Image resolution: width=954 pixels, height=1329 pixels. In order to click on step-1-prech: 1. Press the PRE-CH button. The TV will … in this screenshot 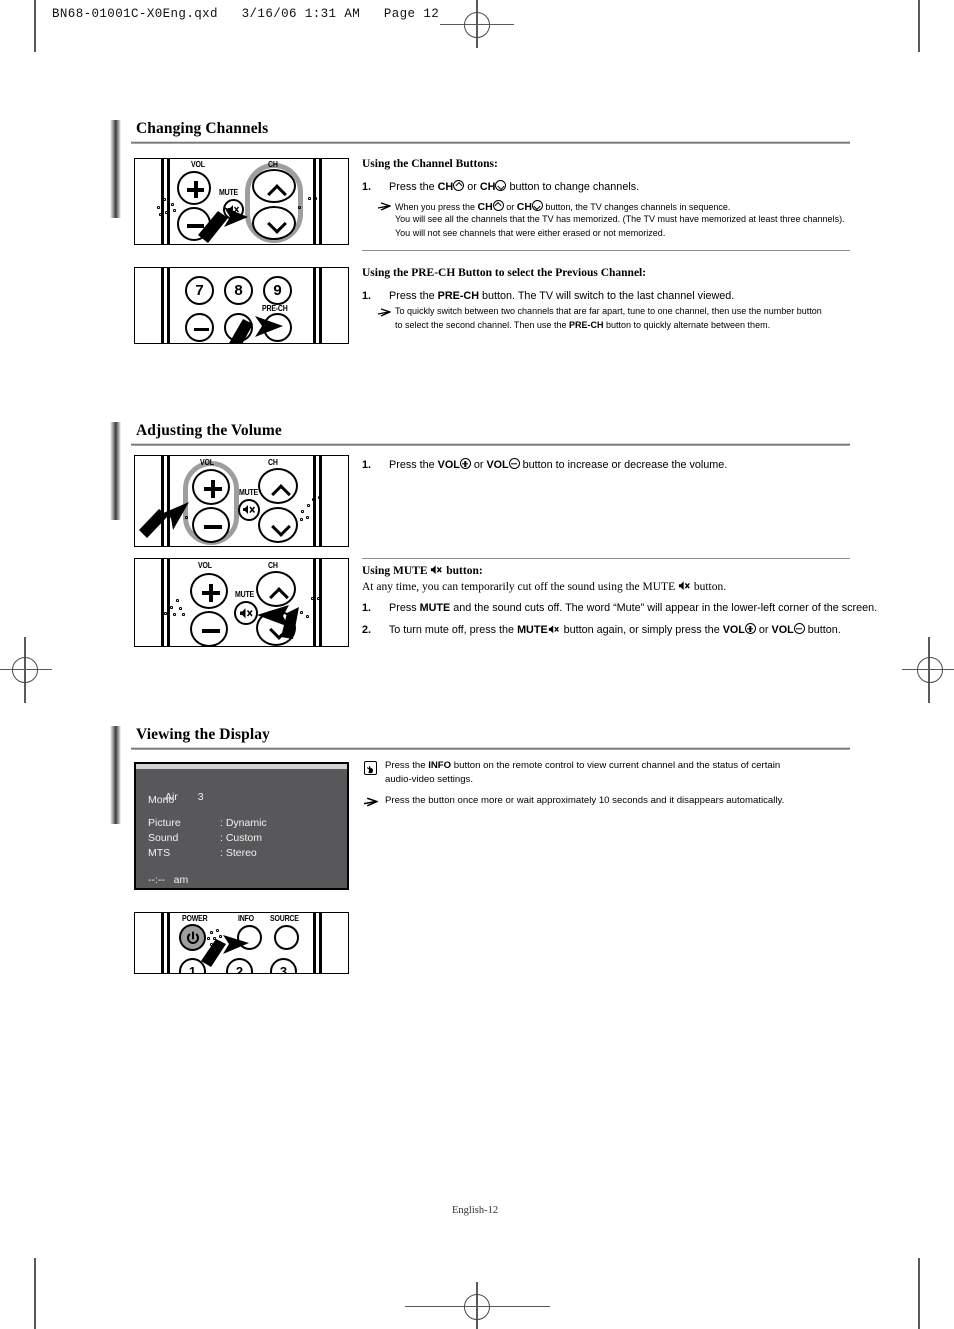, I will do `click(548, 296)`.